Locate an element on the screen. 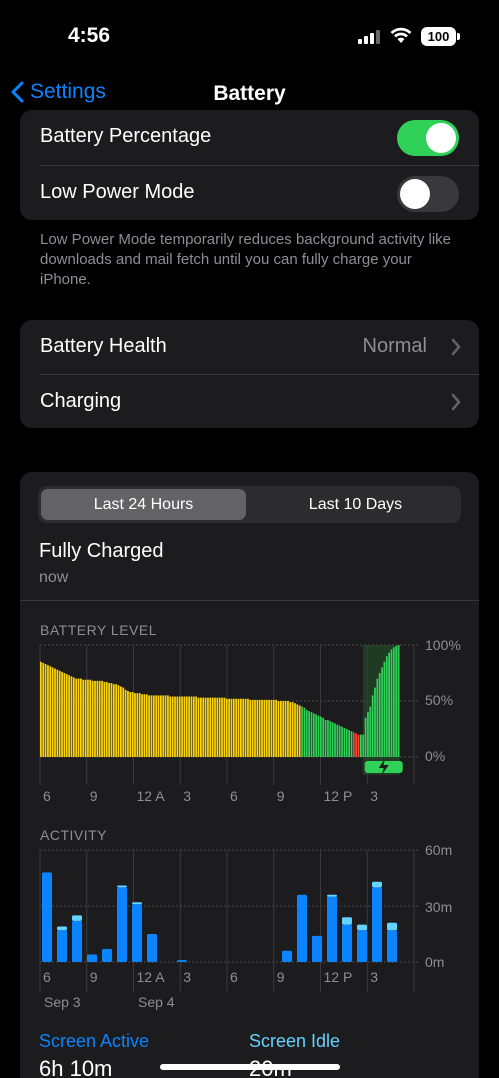 The image size is (499, 1078). home-indicator is located at coordinates (250, 1067).